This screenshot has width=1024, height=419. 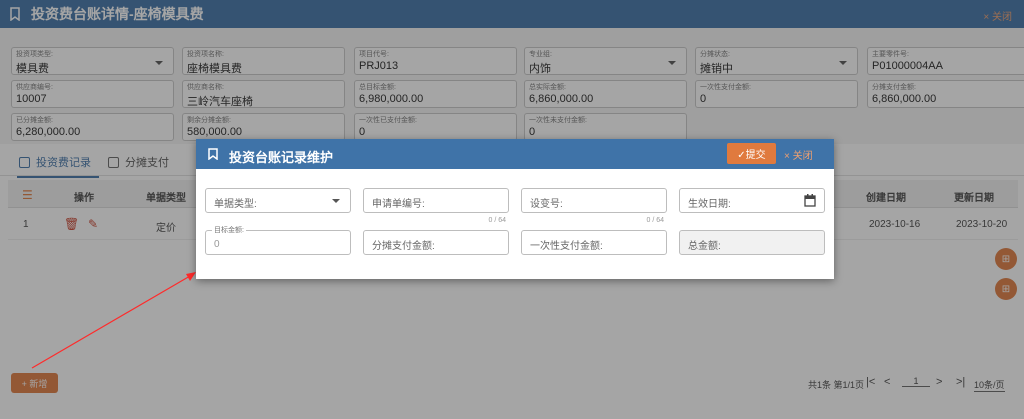 I want to click on doc-type-select: 单据类型:, so click(x=278, y=200).